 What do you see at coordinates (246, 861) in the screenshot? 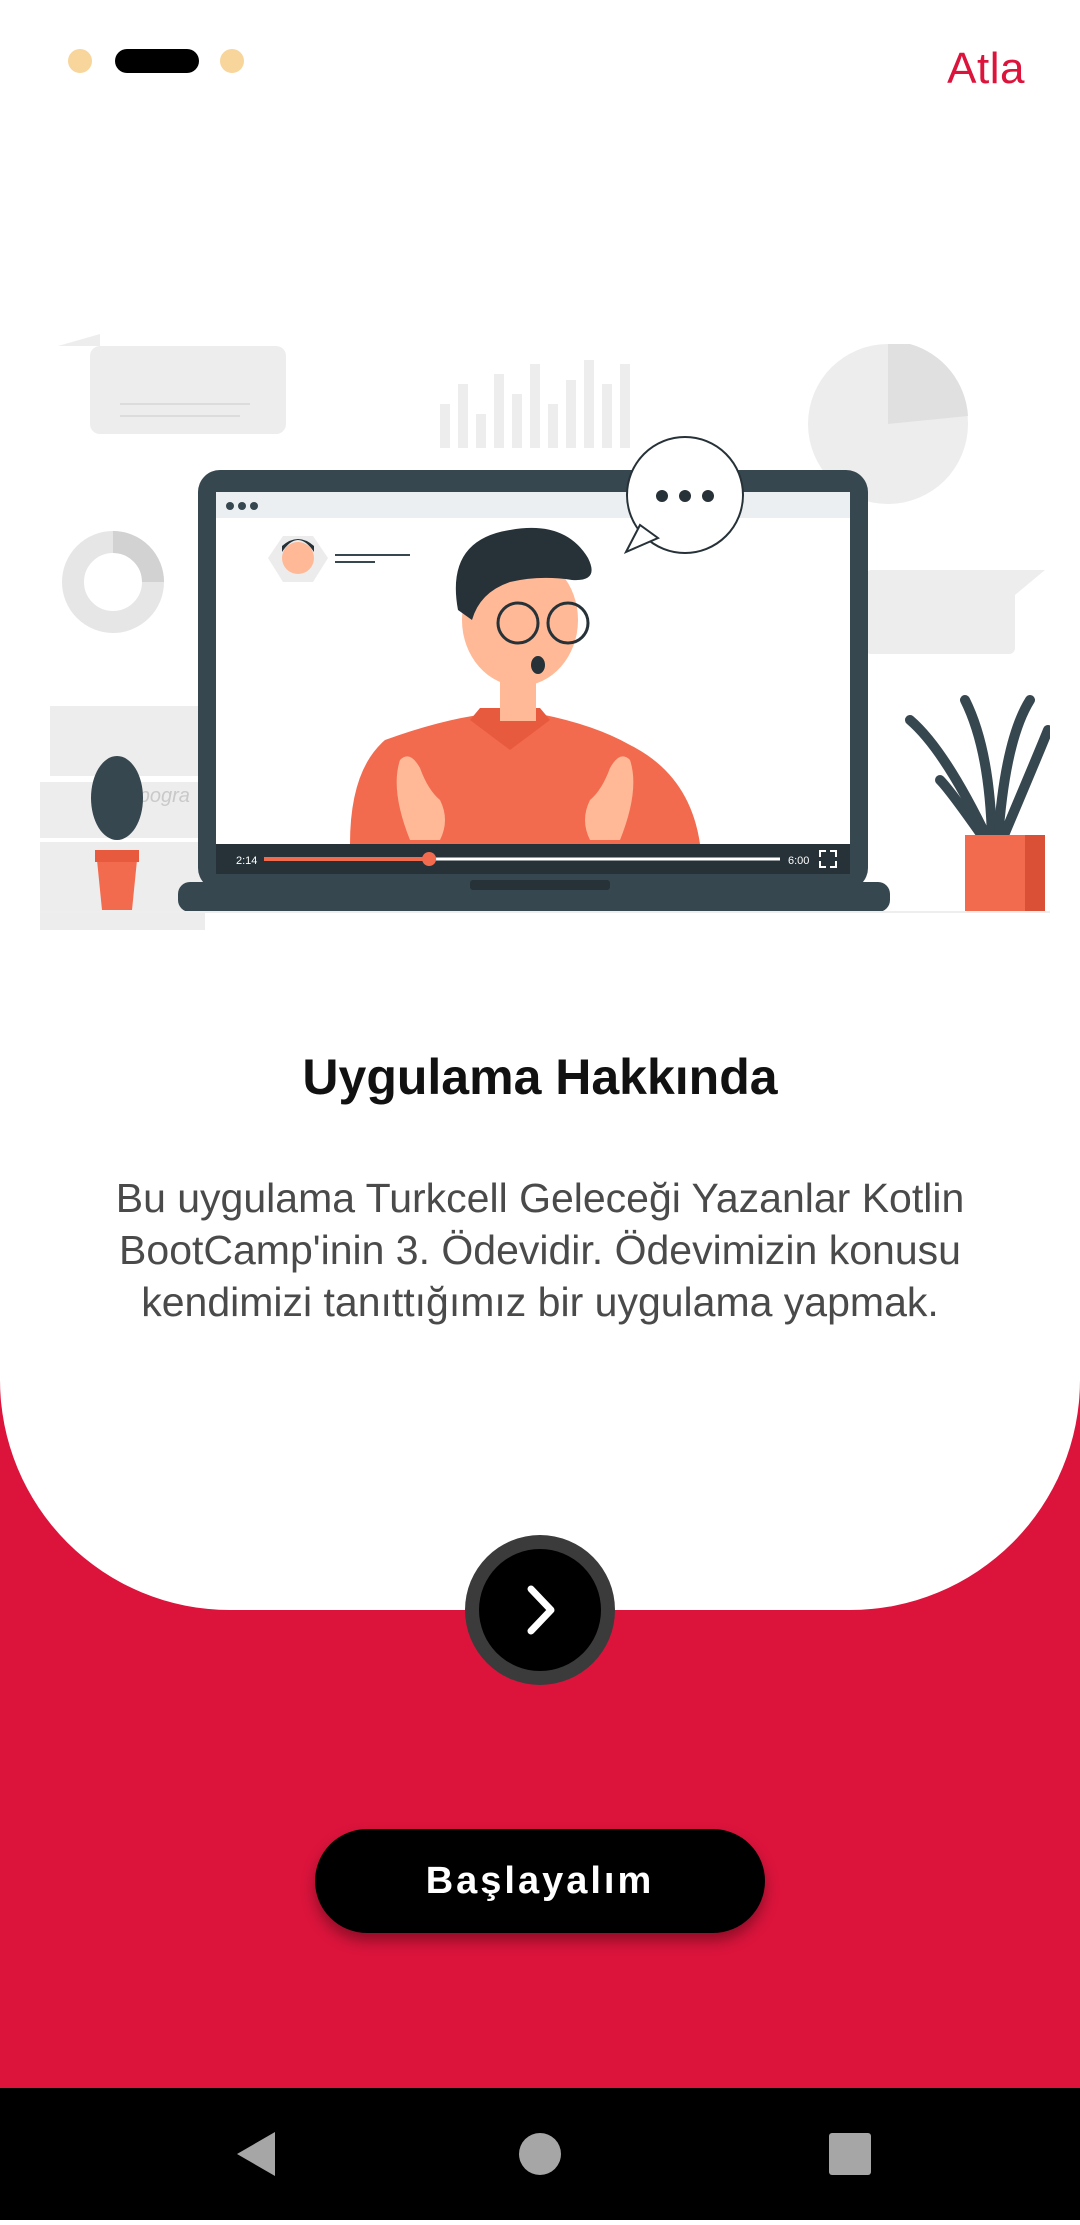
I see `video-elapsed-time: 2:14` at bounding box center [246, 861].